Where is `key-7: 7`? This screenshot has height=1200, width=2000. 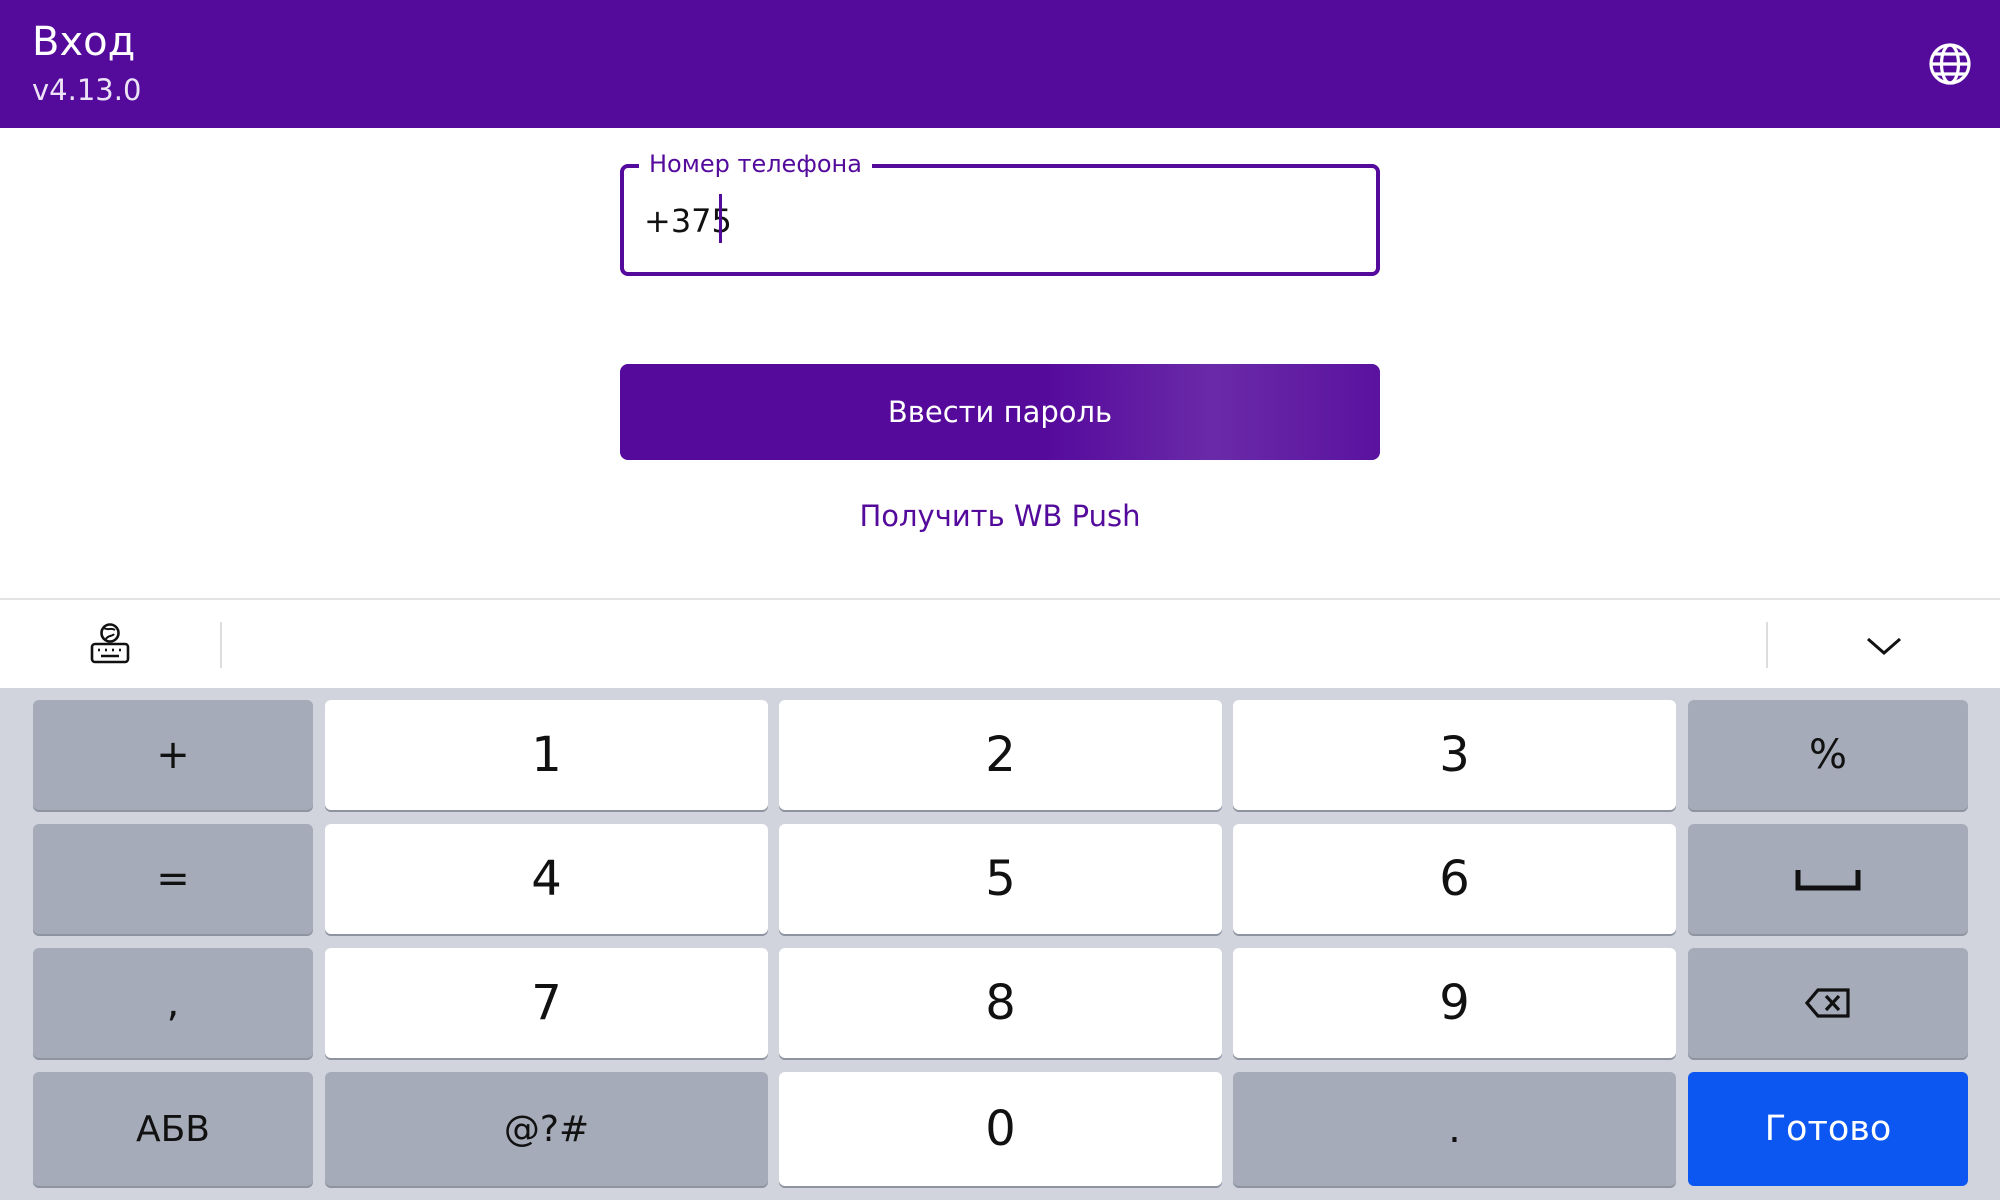
key-7: 7 is located at coordinates (546, 1003).